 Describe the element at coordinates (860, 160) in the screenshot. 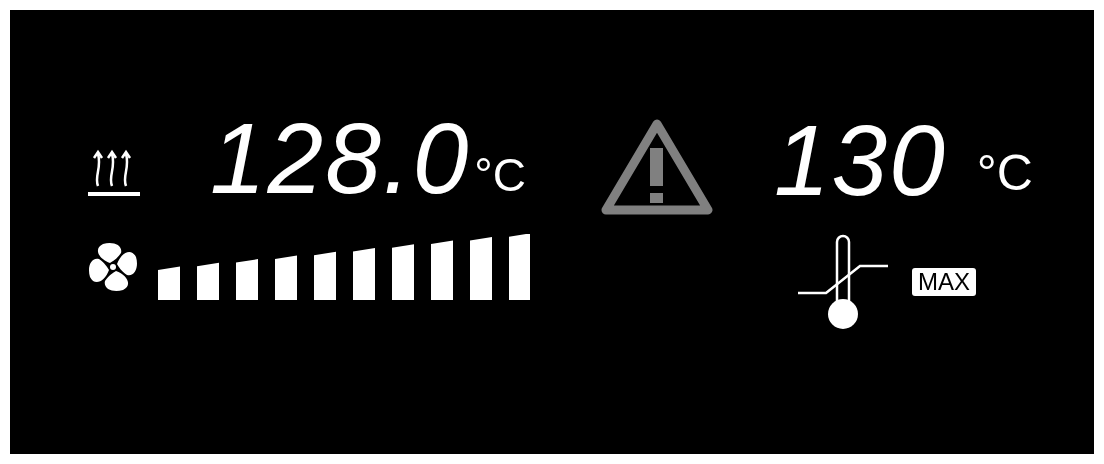

I see `setpoint-temperature: 130` at that location.